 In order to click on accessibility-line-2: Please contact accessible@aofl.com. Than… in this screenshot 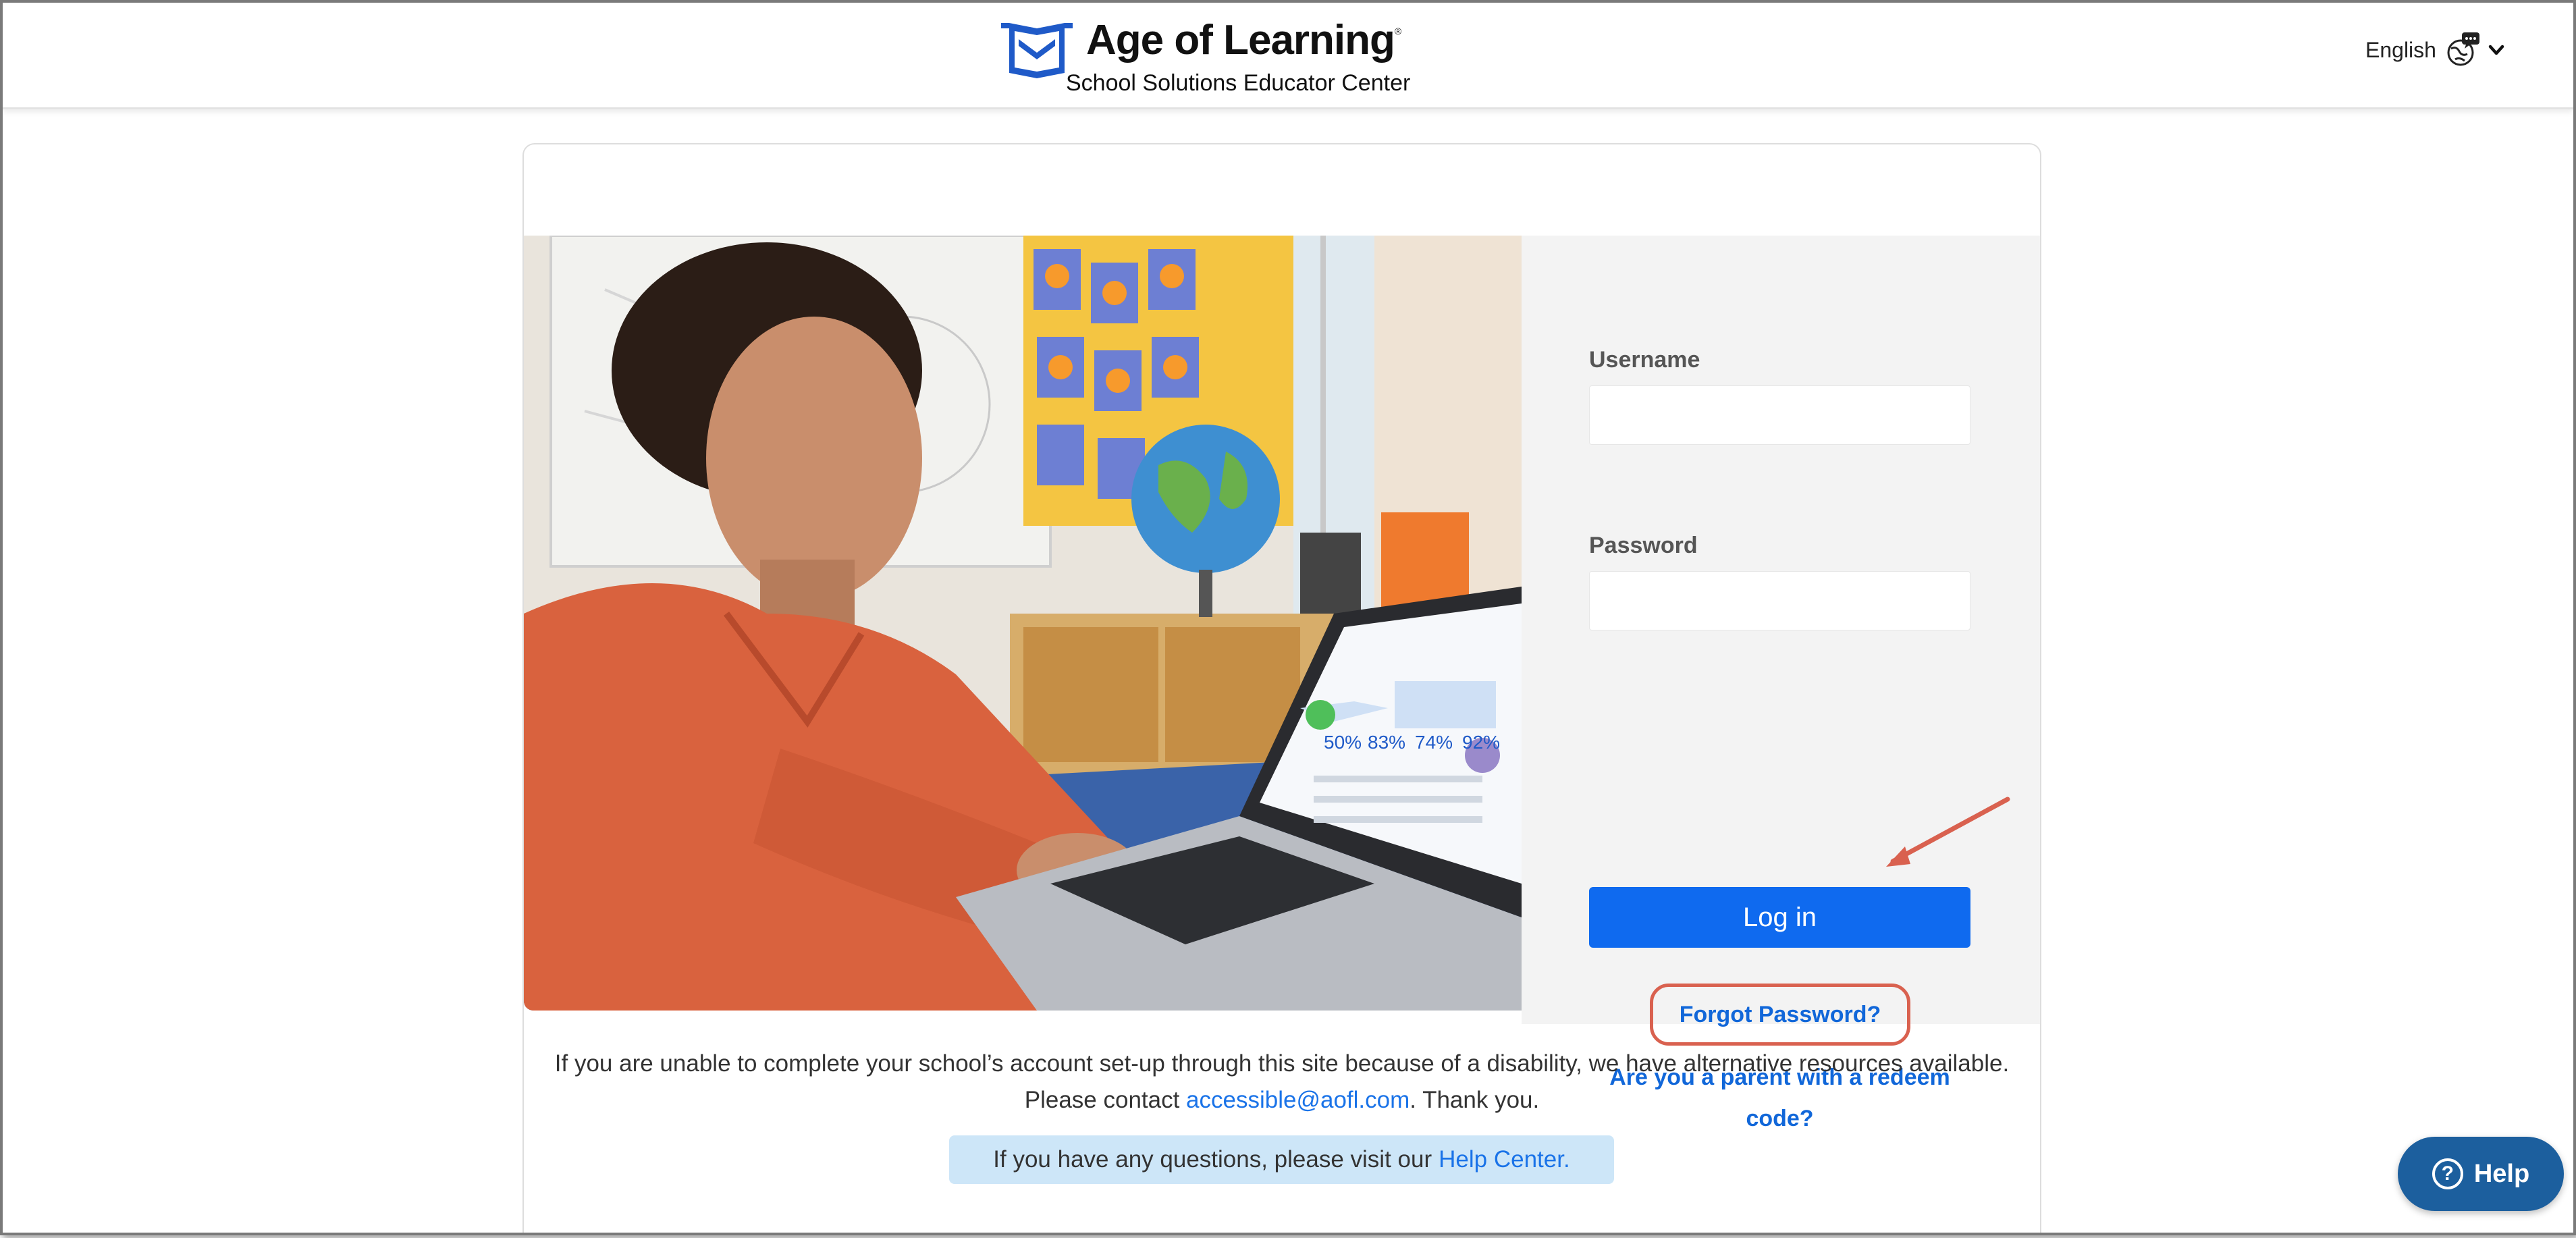, I will do `click(1282, 1100)`.